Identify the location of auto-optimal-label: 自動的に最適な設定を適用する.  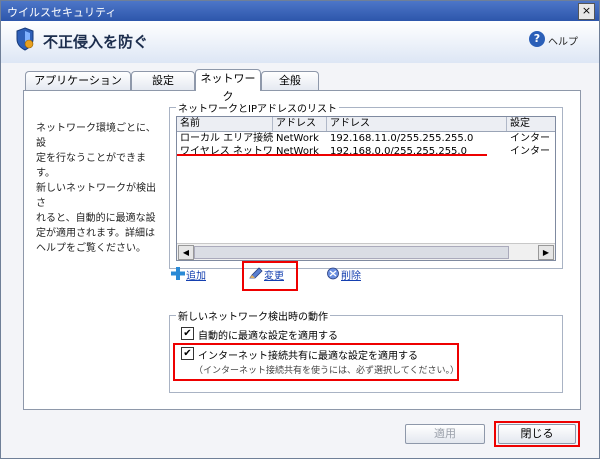
(268, 334).